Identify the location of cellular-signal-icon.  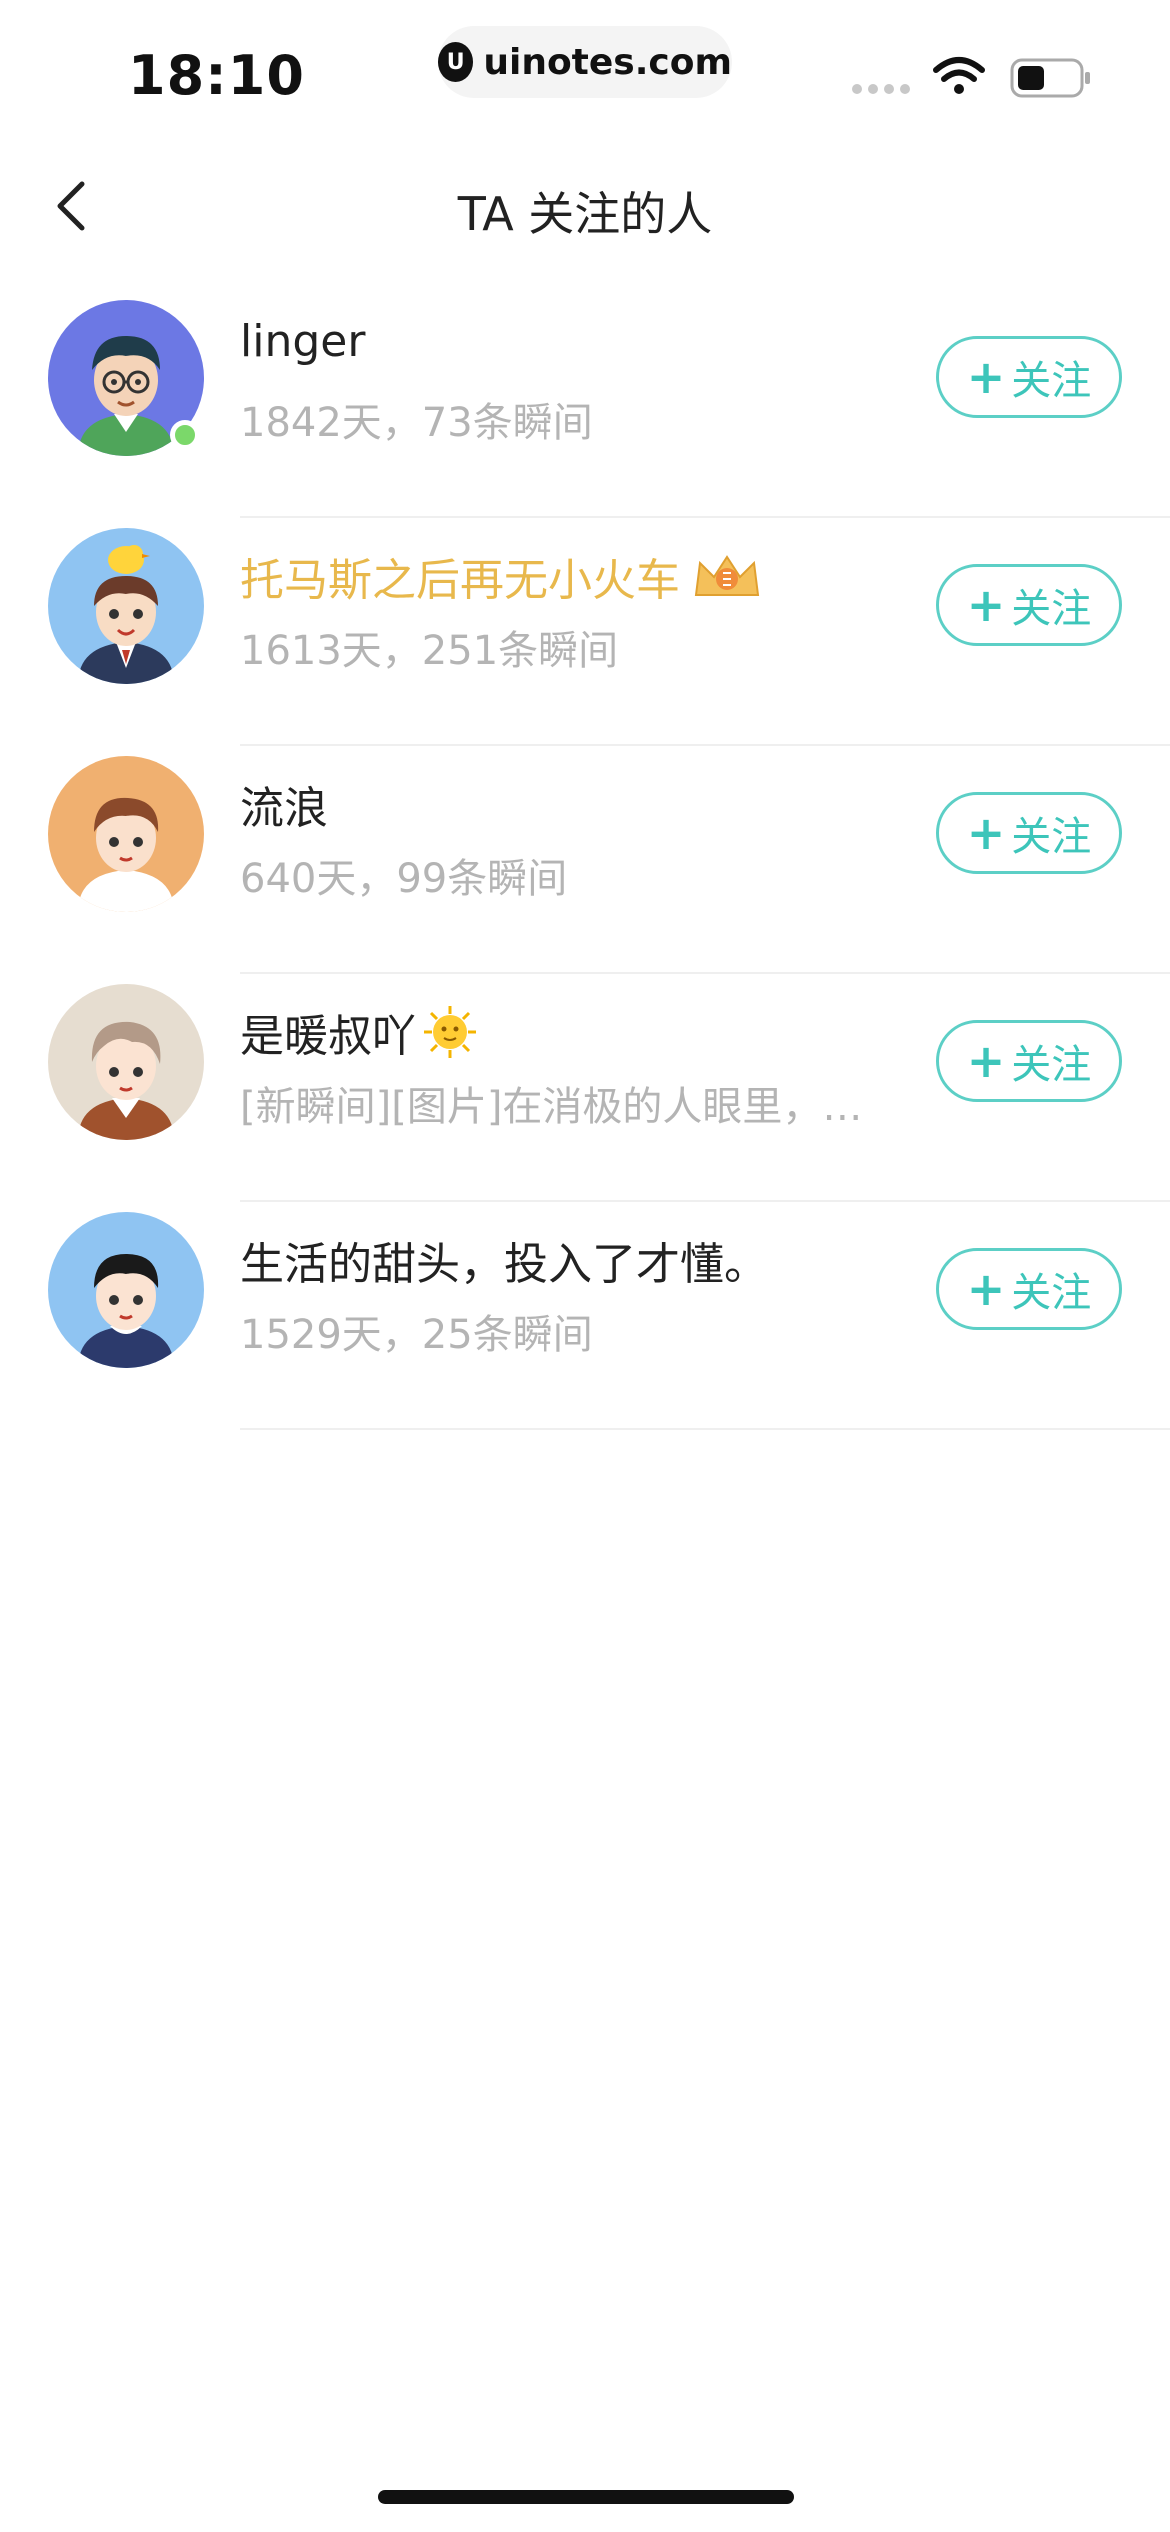
(881, 89).